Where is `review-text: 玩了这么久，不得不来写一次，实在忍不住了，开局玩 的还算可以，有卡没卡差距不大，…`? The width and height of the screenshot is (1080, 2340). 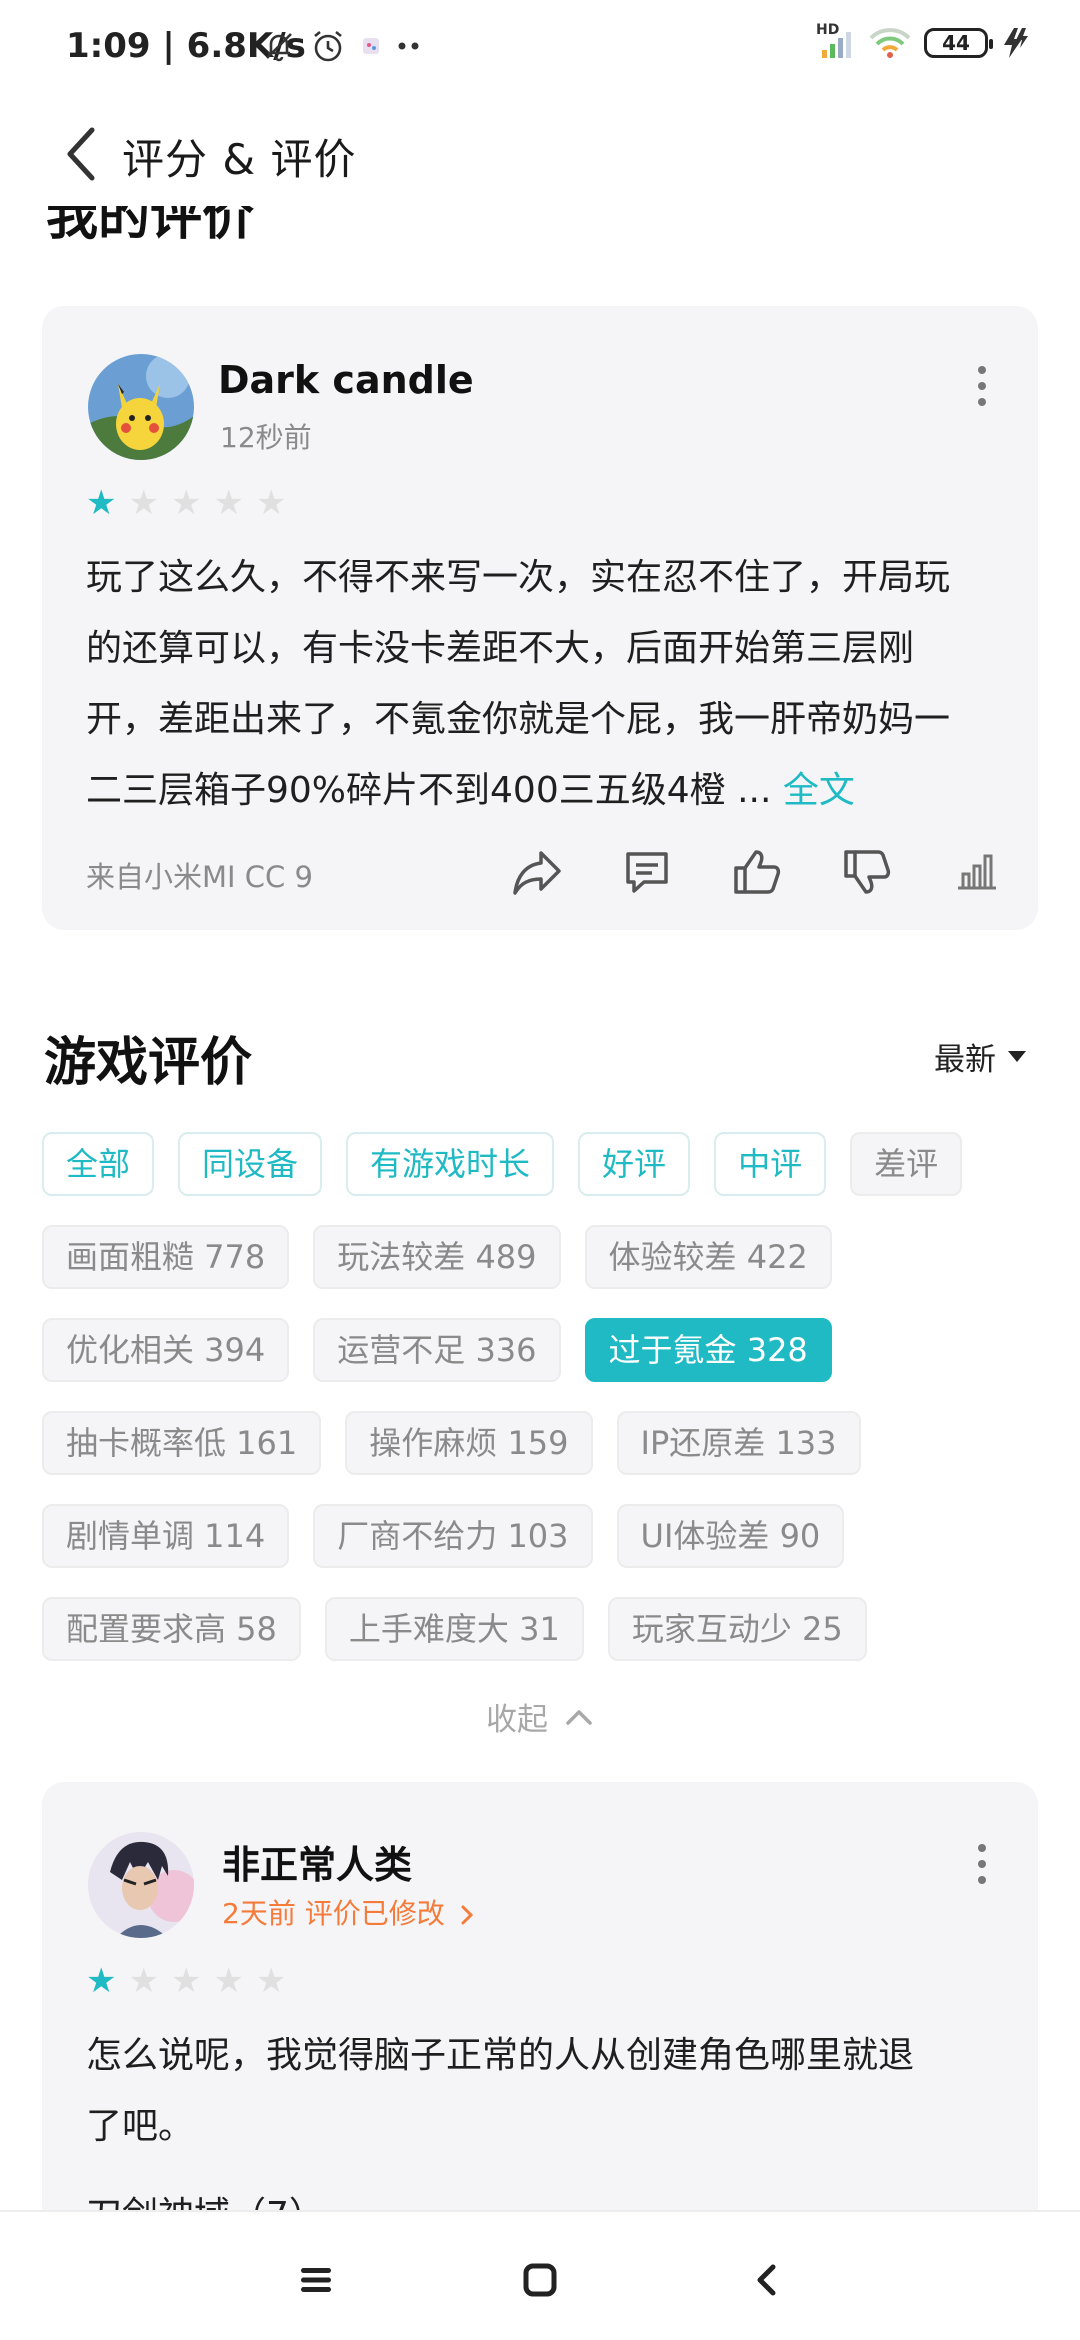 review-text: 玩了这么久，不得不来写一次，实在忍不住了，开局玩 的还算可以，有卡没卡差距不大，… is located at coordinates (546, 684).